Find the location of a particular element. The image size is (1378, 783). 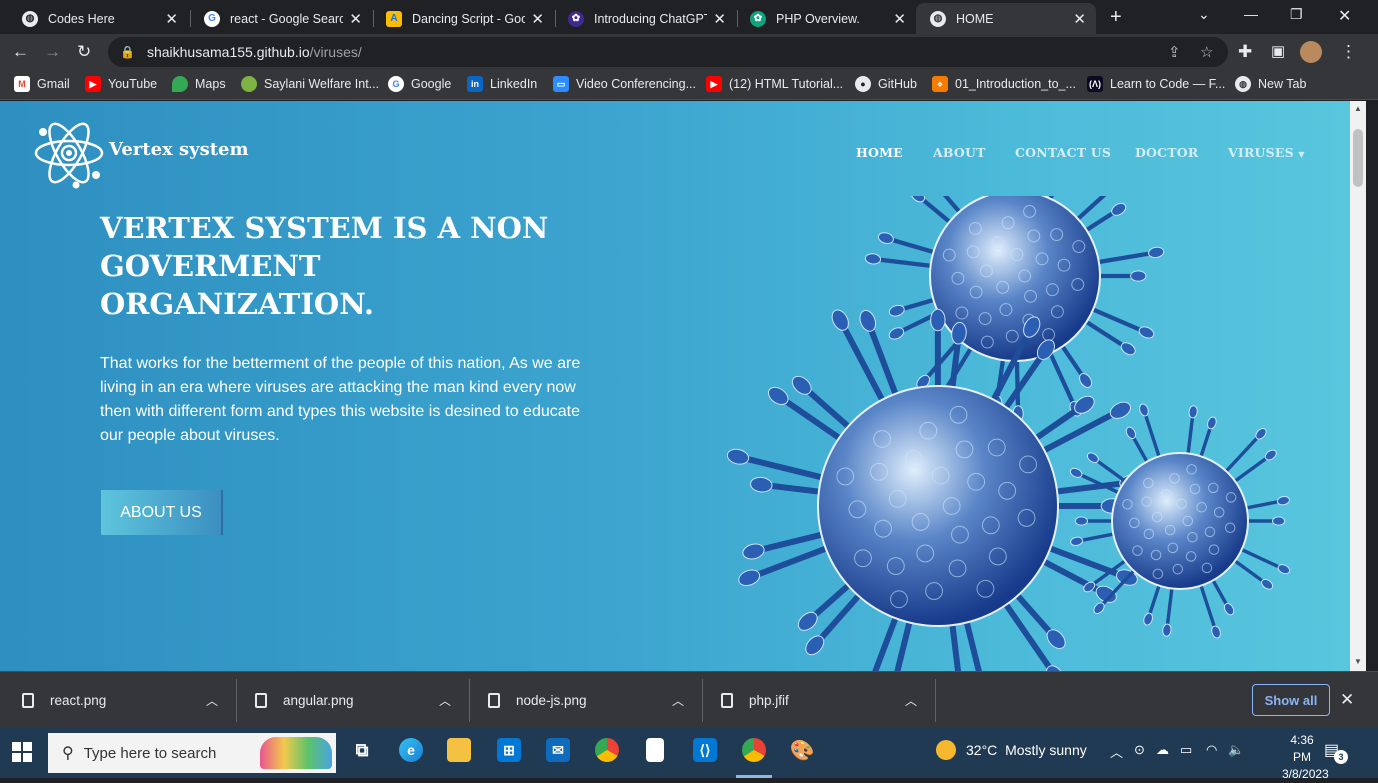

linkedin-icon: in is located at coordinates (475, 84).